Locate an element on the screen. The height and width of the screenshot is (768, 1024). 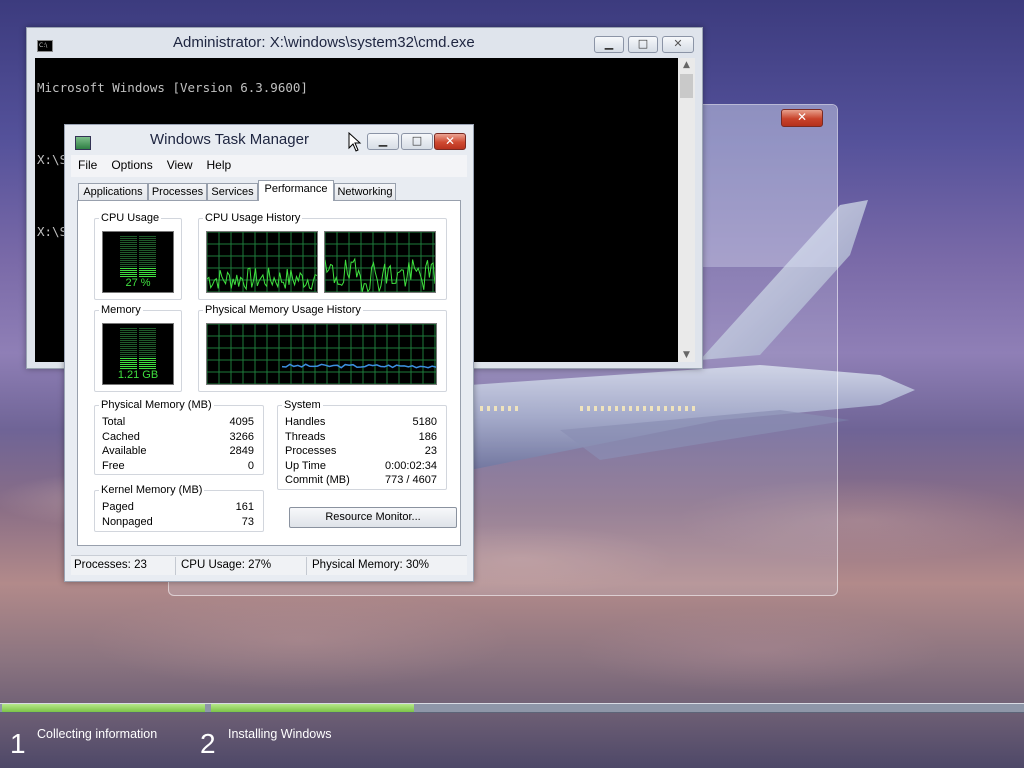
step-2-progress-fill is located at coordinates (312, 708).